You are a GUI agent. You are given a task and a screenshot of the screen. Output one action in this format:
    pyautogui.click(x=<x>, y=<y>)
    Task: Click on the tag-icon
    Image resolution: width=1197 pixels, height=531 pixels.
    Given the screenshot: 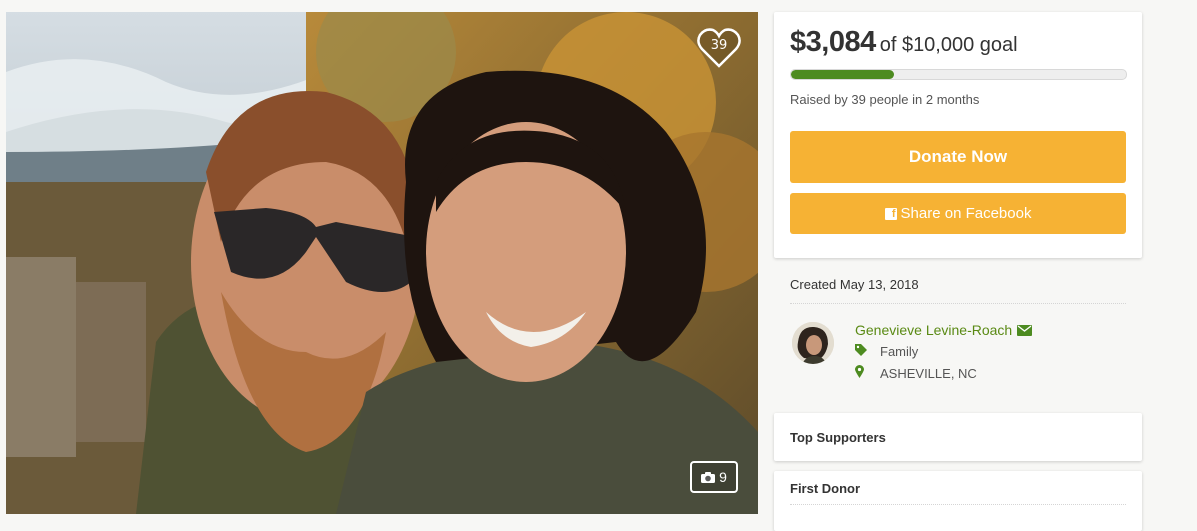 What is the action you would take?
    pyautogui.click(x=867, y=351)
    